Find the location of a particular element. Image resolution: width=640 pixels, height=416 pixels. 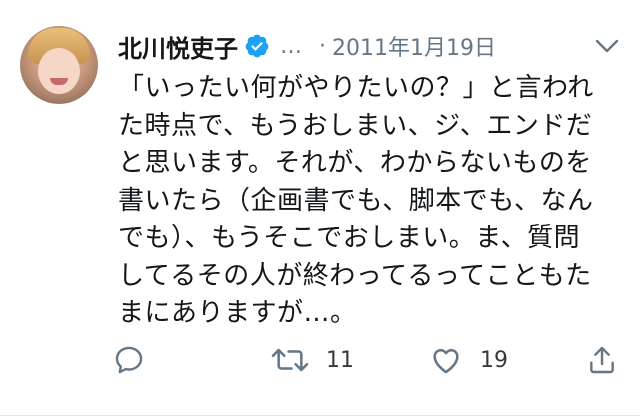

verified-badge-icon is located at coordinates (257, 46).